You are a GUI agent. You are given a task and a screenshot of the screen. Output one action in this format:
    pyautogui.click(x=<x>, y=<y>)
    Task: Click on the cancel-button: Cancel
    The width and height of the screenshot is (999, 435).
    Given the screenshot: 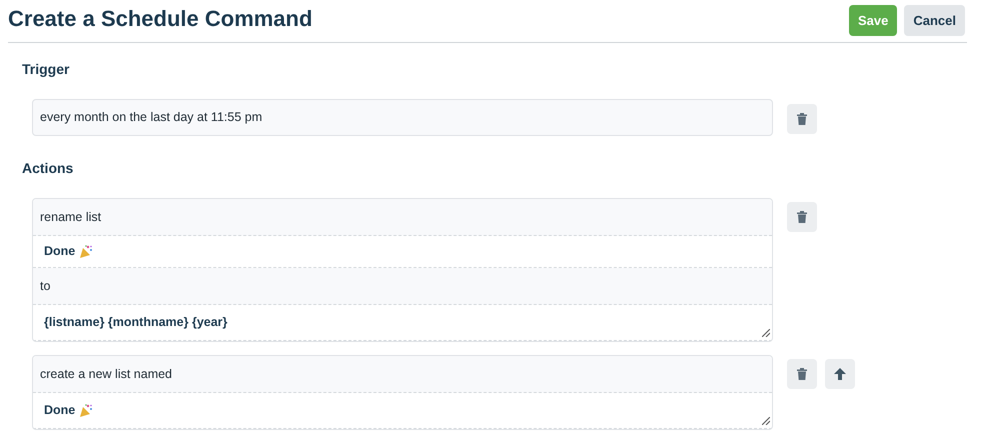 What is the action you would take?
    pyautogui.click(x=934, y=20)
    